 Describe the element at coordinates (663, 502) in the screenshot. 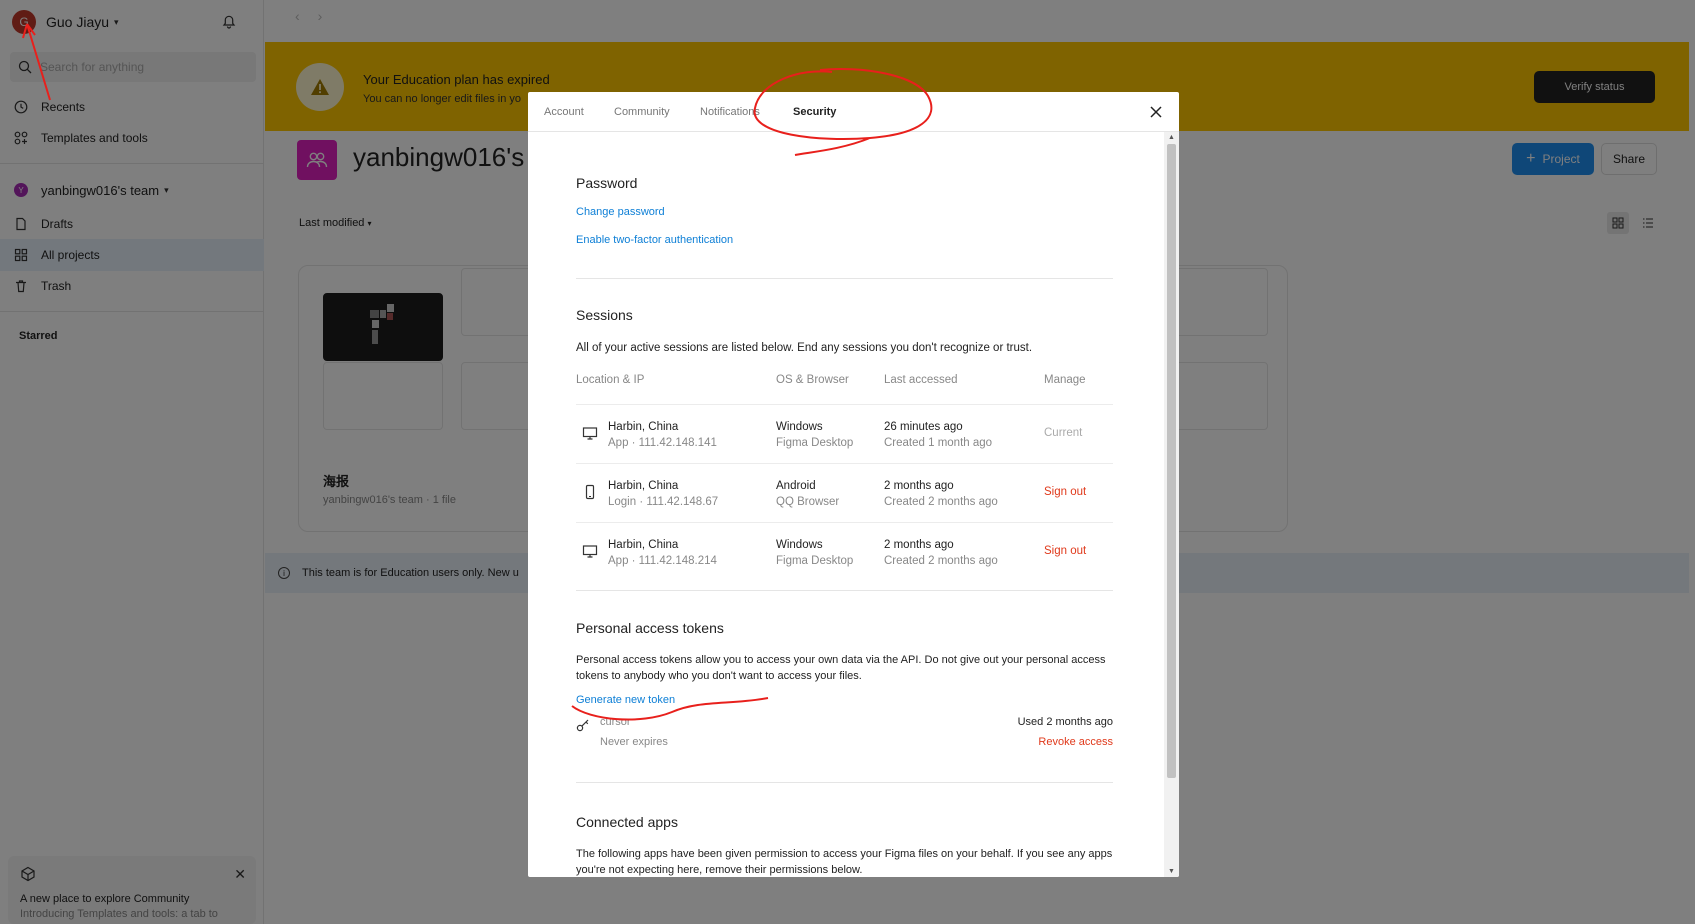

I see `session-ip: Login · 111.42.148.67` at that location.